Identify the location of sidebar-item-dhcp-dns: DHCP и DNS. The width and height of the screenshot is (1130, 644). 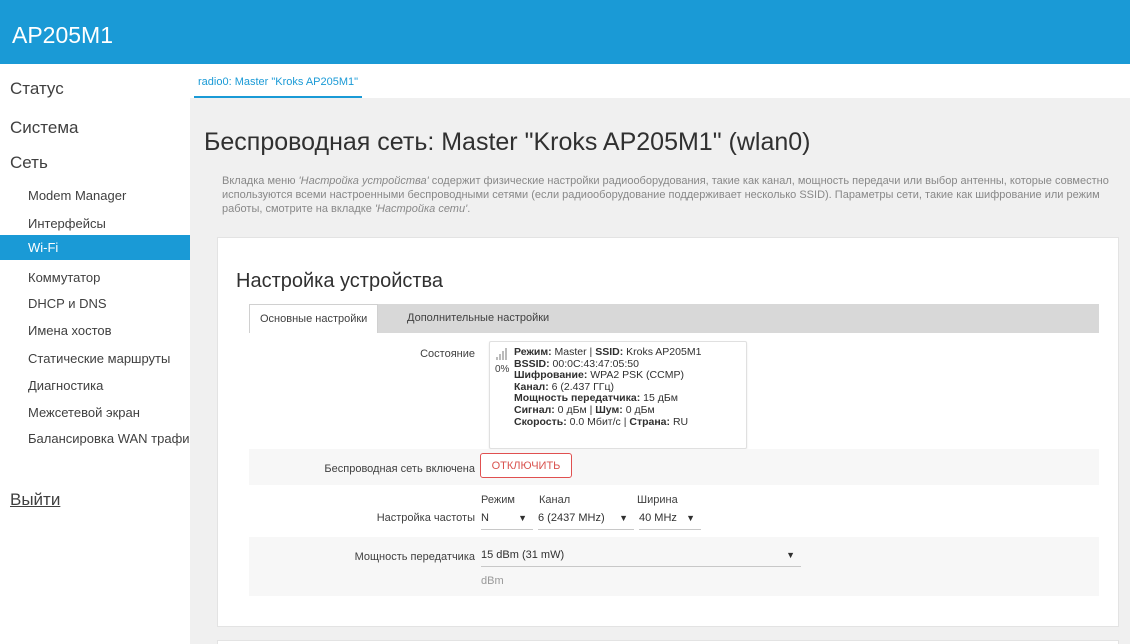
(67, 303).